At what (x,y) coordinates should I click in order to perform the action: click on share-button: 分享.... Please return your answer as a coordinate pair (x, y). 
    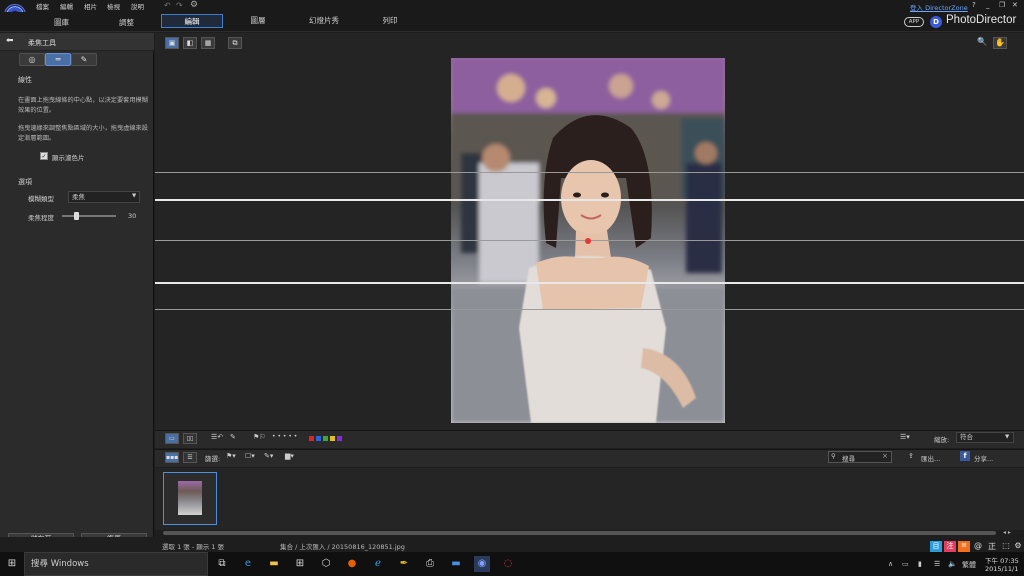
    Looking at the image, I should click on (983, 458).